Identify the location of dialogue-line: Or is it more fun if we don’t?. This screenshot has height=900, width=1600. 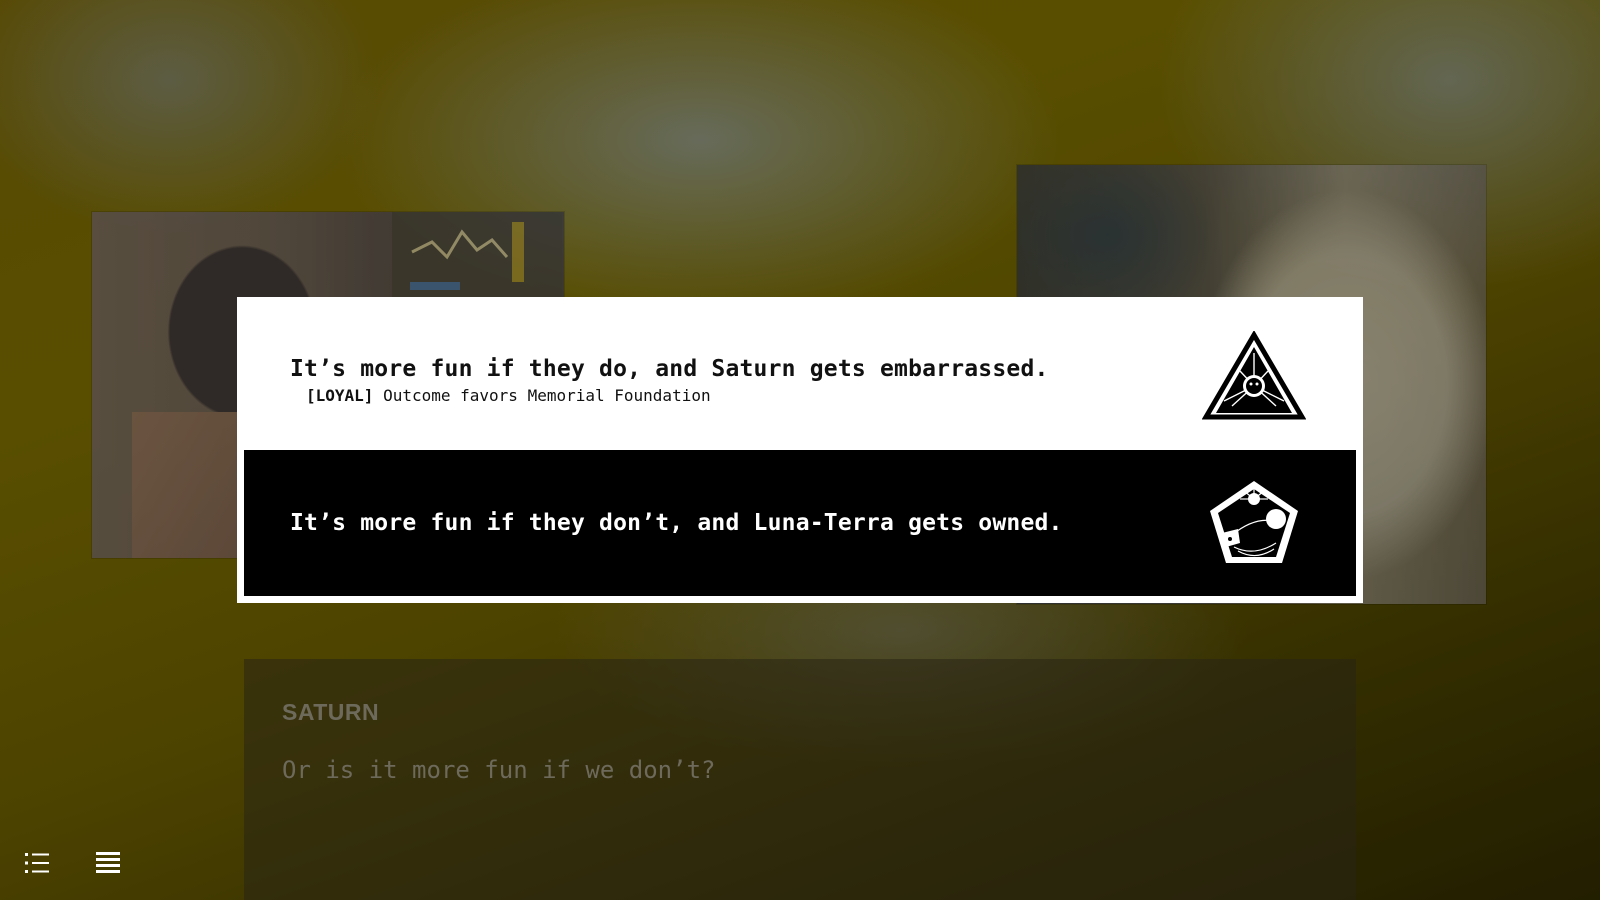
(499, 770).